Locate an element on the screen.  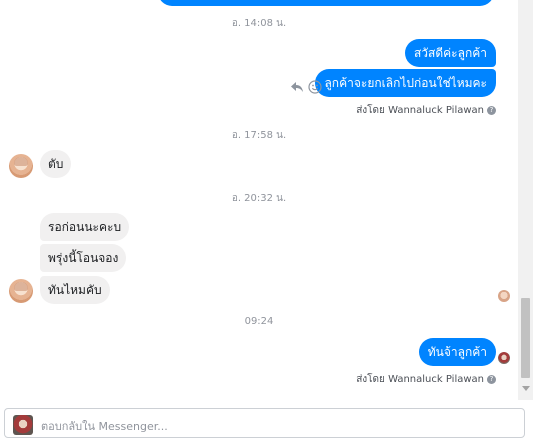
incoming-message: ทันไหมคับ is located at coordinates (75, 290).